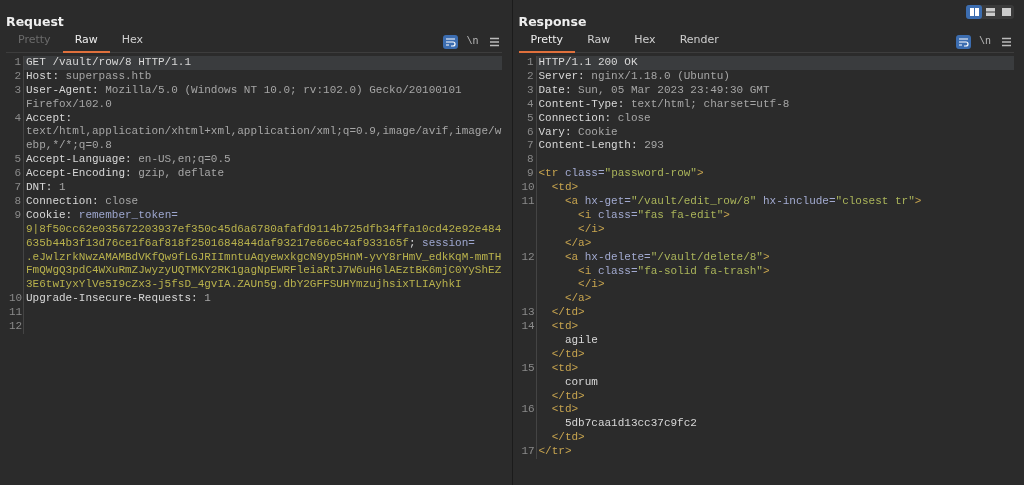 The image size is (1024, 485). I want to click on single-panel-icon, so click(1006, 12).